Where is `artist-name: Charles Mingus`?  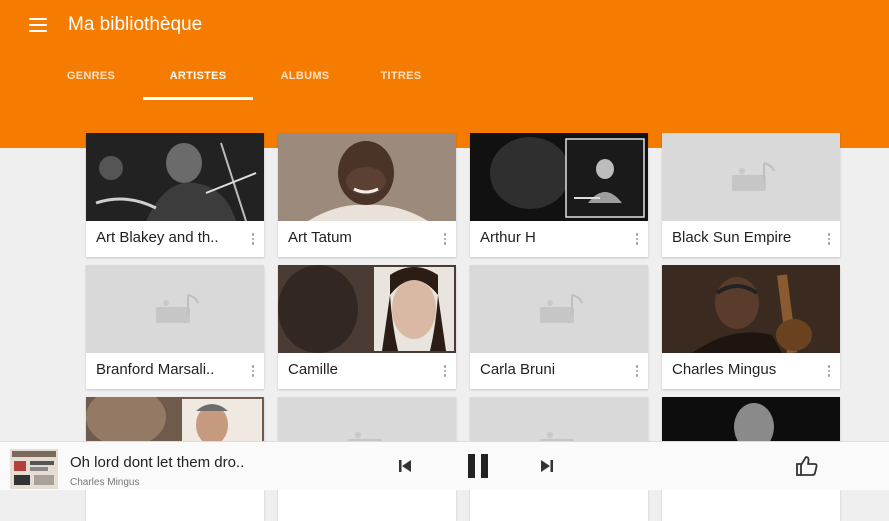
artist-name: Charles Mingus is located at coordinates (724, 369).